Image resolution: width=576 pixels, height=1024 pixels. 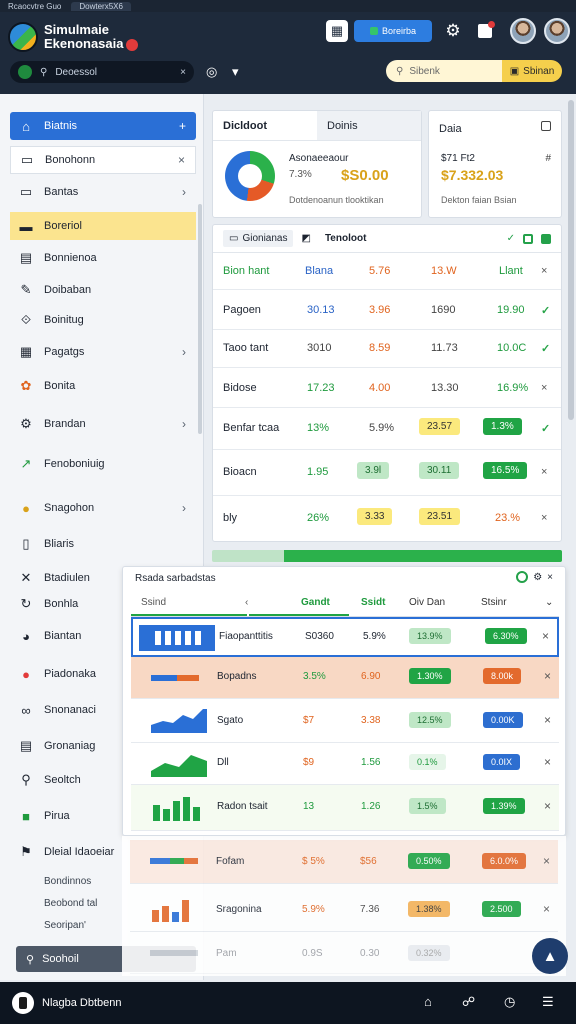 I want to click on col-header: Bion hant, so click(x=246, y=271).